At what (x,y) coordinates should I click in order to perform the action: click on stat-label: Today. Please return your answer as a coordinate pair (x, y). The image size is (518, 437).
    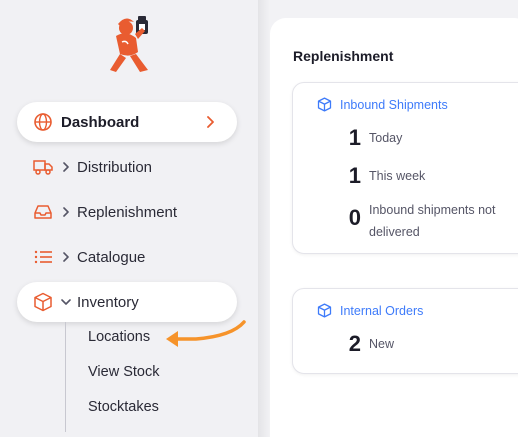
    Looking at the image, I should click on (386, 138).